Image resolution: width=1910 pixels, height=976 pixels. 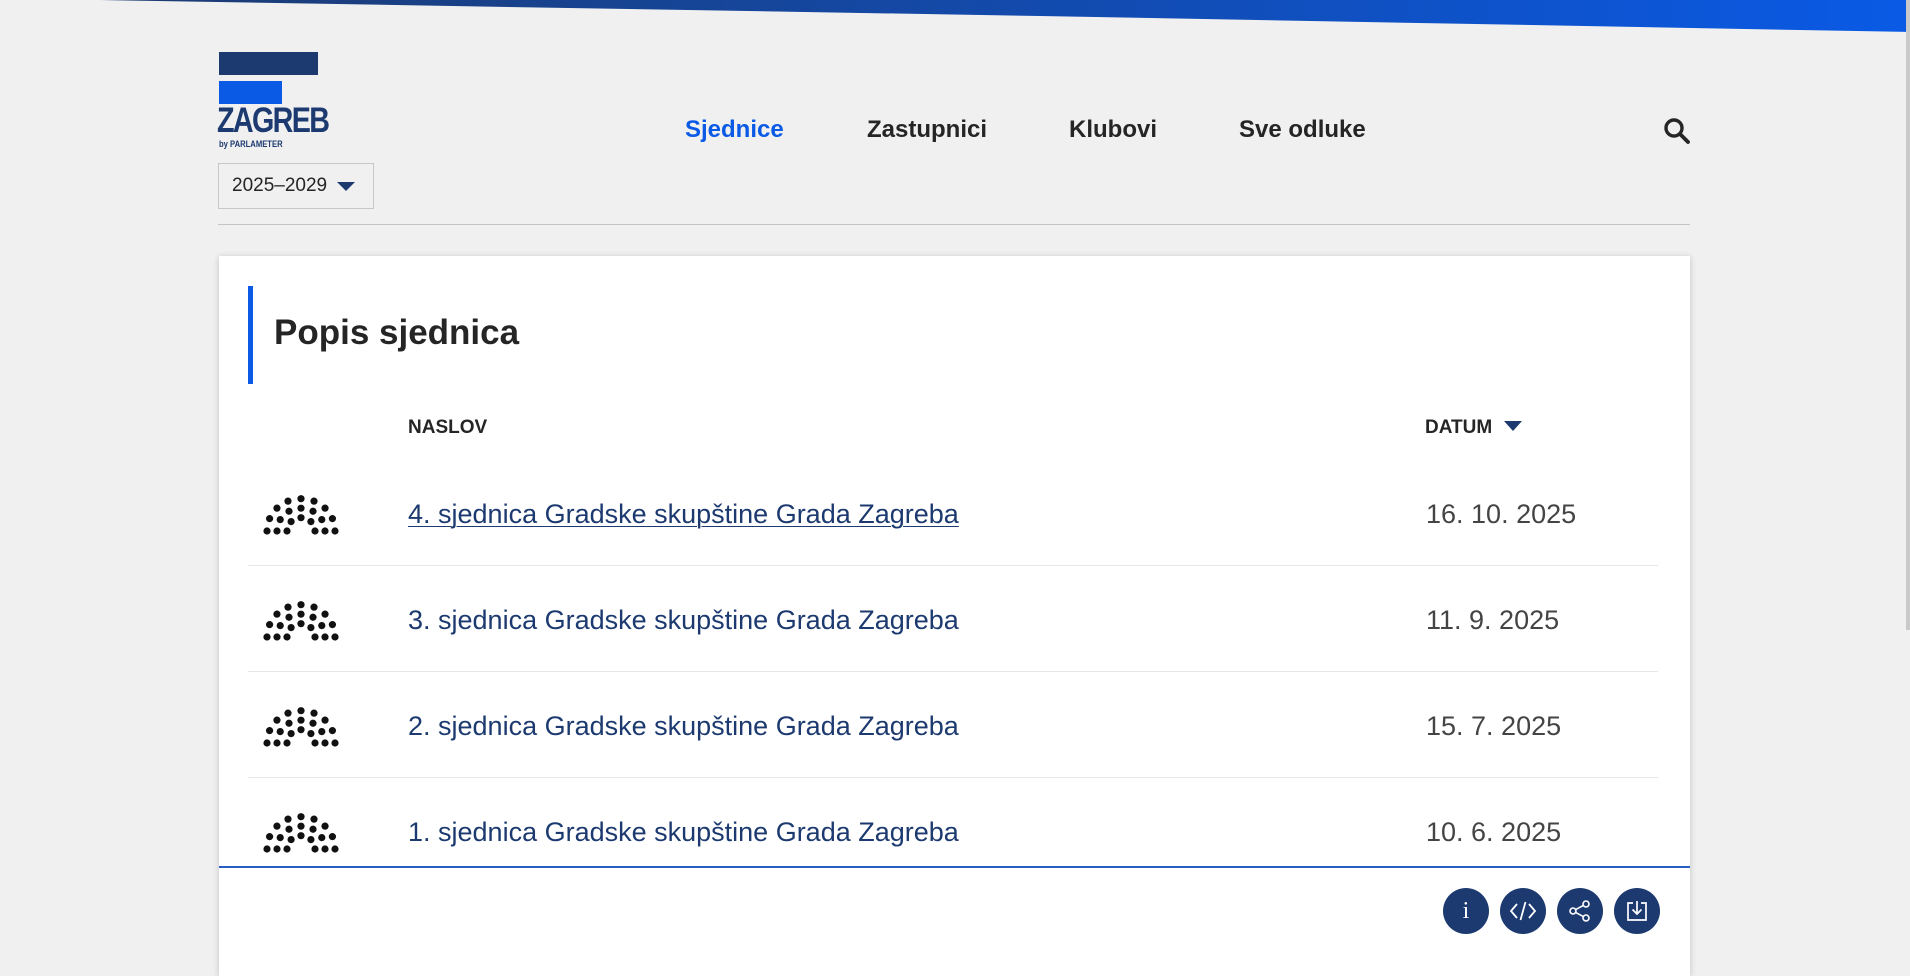 What do you see at coordinates (397, 332) in the screenshot?
I see `card-title: Popis sjednica` at bounding box center [397, 332].